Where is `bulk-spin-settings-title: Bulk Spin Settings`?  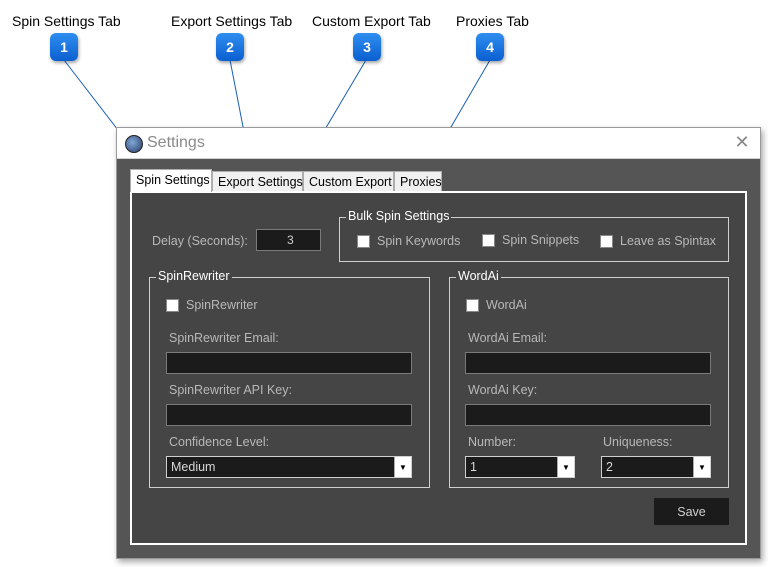
bulk-spin-settings-title: Bulk Spin Settings is located at coordinates (399, 216).